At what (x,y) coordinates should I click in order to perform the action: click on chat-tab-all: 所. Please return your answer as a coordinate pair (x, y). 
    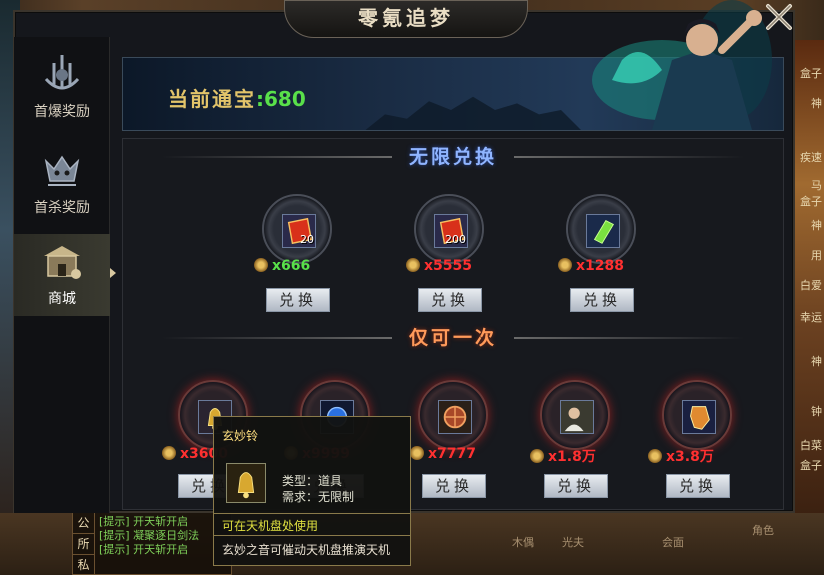
    Looking at the image, I should click on (83, 544).